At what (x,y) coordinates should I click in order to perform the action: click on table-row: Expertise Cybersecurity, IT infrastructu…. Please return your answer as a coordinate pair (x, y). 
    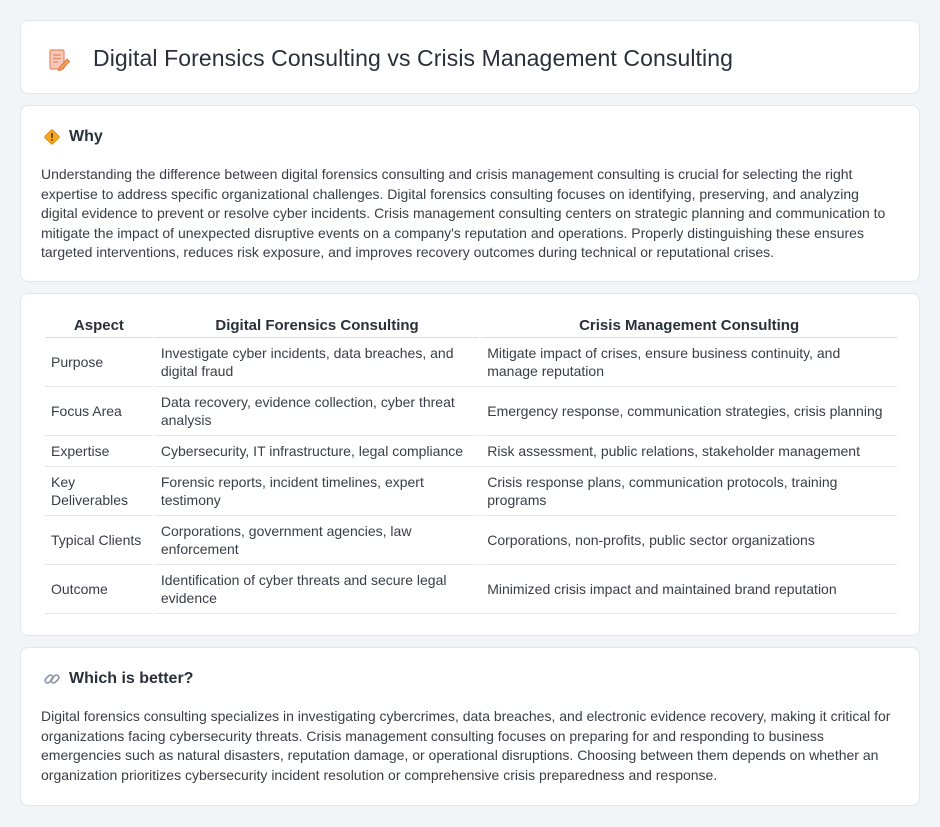
    Looking at the image, I should click on (471, 451).